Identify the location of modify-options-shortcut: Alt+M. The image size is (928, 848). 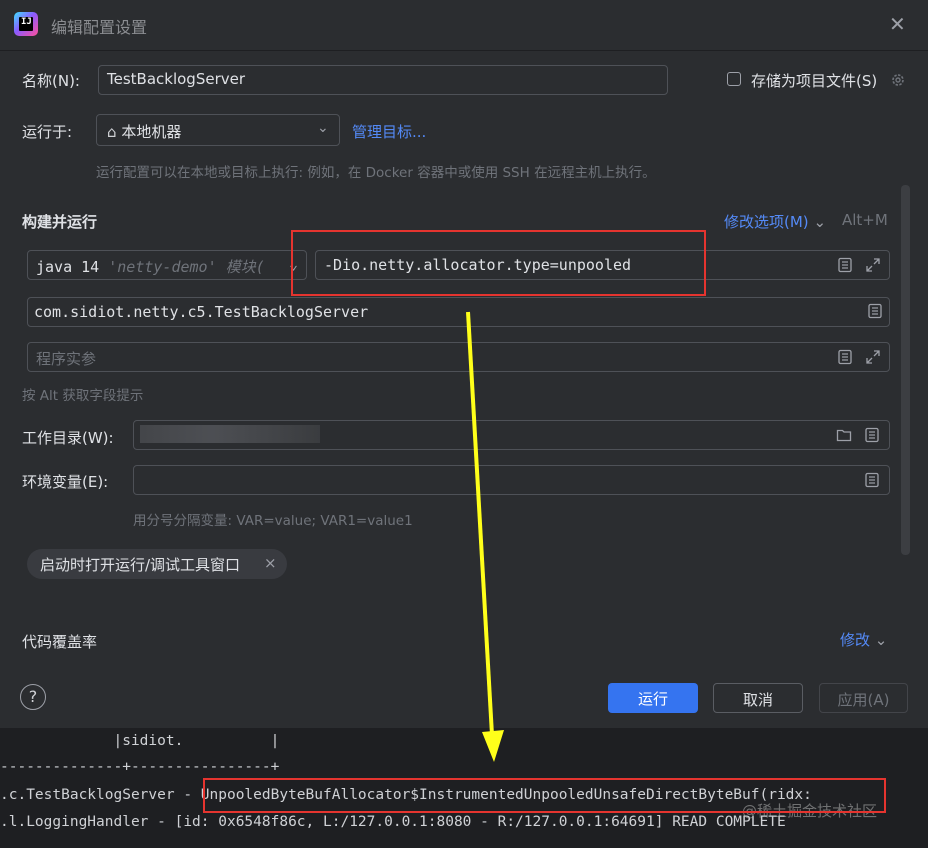
(865, 220).